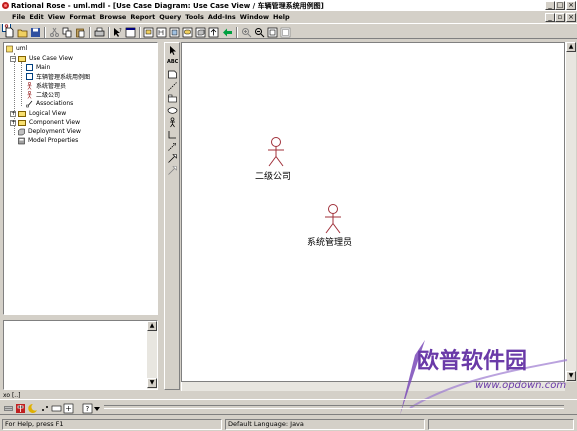 The height and width of the screenshot is (431, 577). I want to click on tree-item-model-properties: Model Properties, so click(48, 140).